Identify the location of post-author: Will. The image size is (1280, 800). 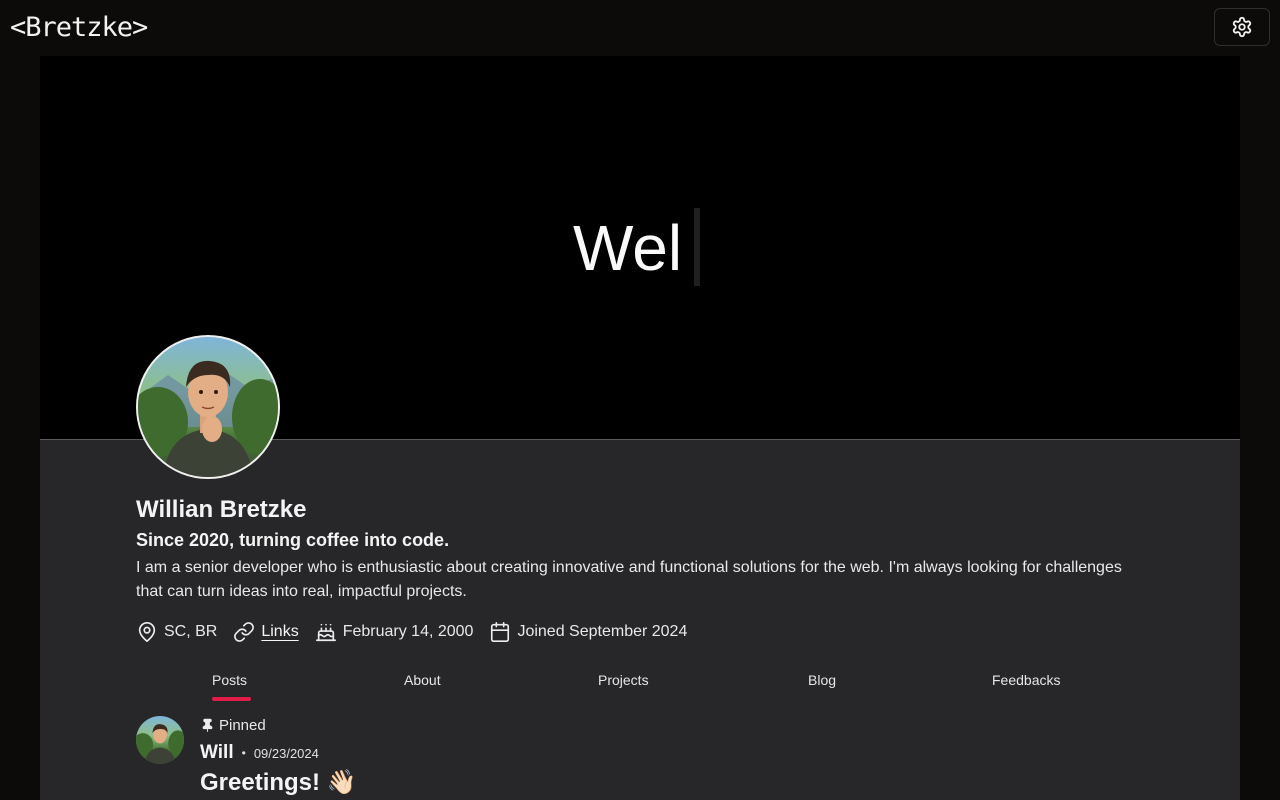
(217, 753).